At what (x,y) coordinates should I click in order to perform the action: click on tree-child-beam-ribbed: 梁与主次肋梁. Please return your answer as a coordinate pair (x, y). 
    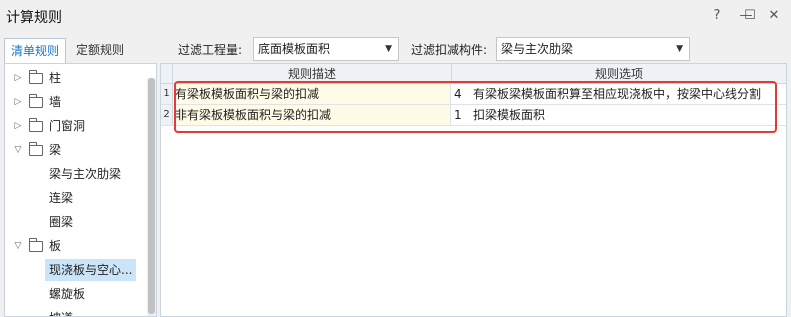
    Looking at the image, I should click on (85, 174).